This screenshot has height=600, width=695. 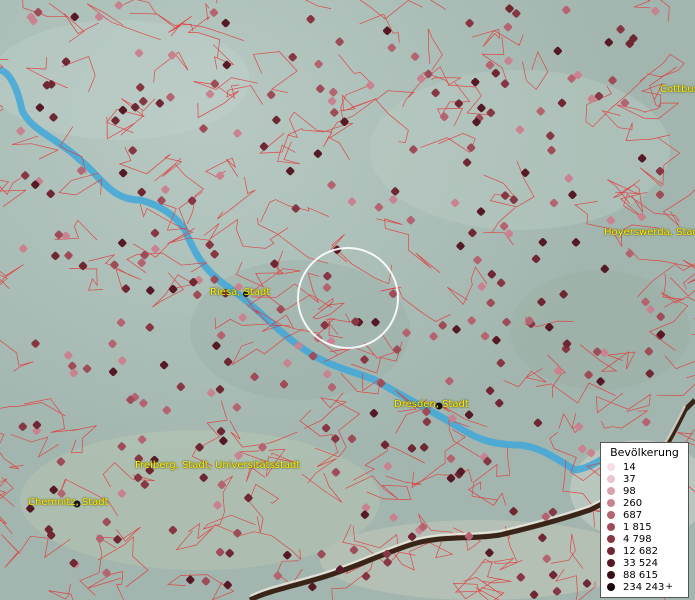 I want to click on legend-title: Bevölkerung, so click(x=644, y=452).